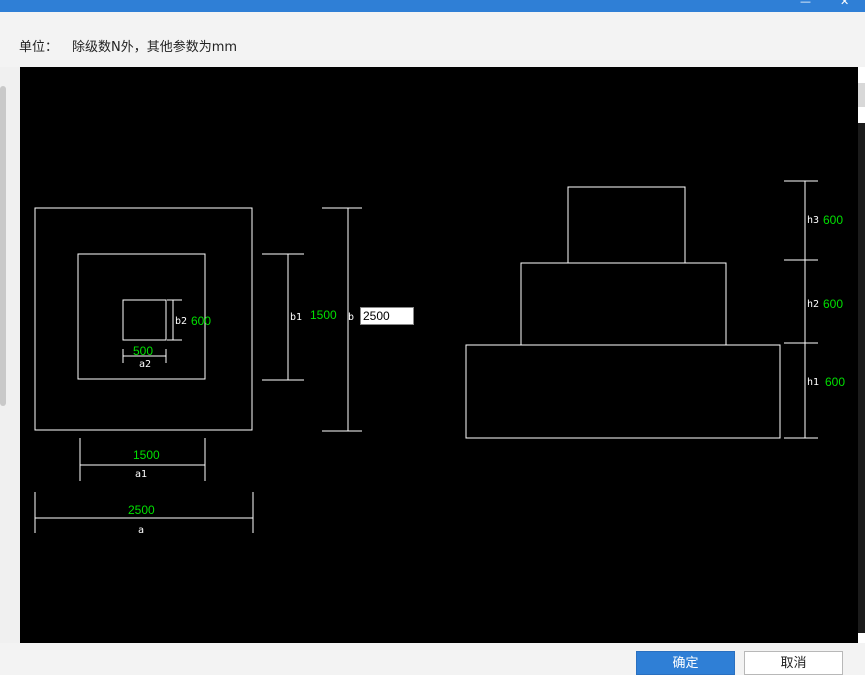 Image resolution: width=865 pixels, height=675 pixels. Describe the element at coordinates (835, 382) in the screenshot. I see `h1-value: 600` at that location.